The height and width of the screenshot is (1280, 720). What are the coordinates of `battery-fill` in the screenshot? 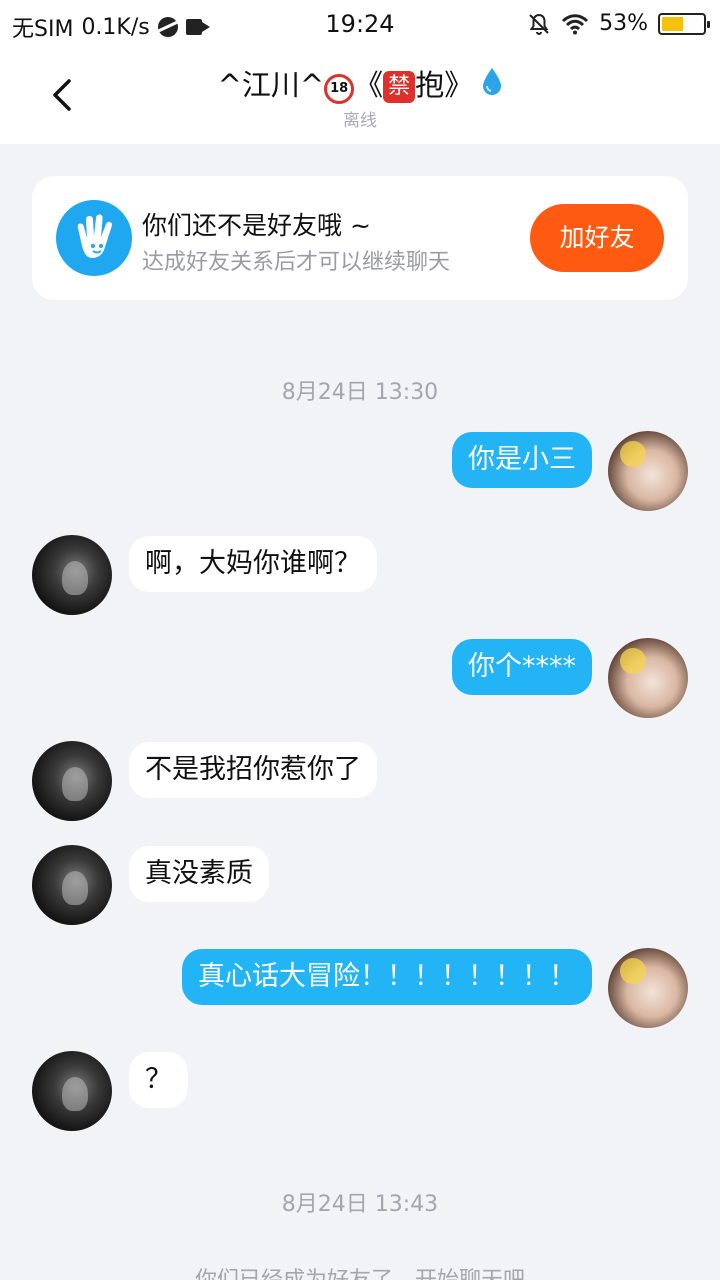 It's located at (673, 23).